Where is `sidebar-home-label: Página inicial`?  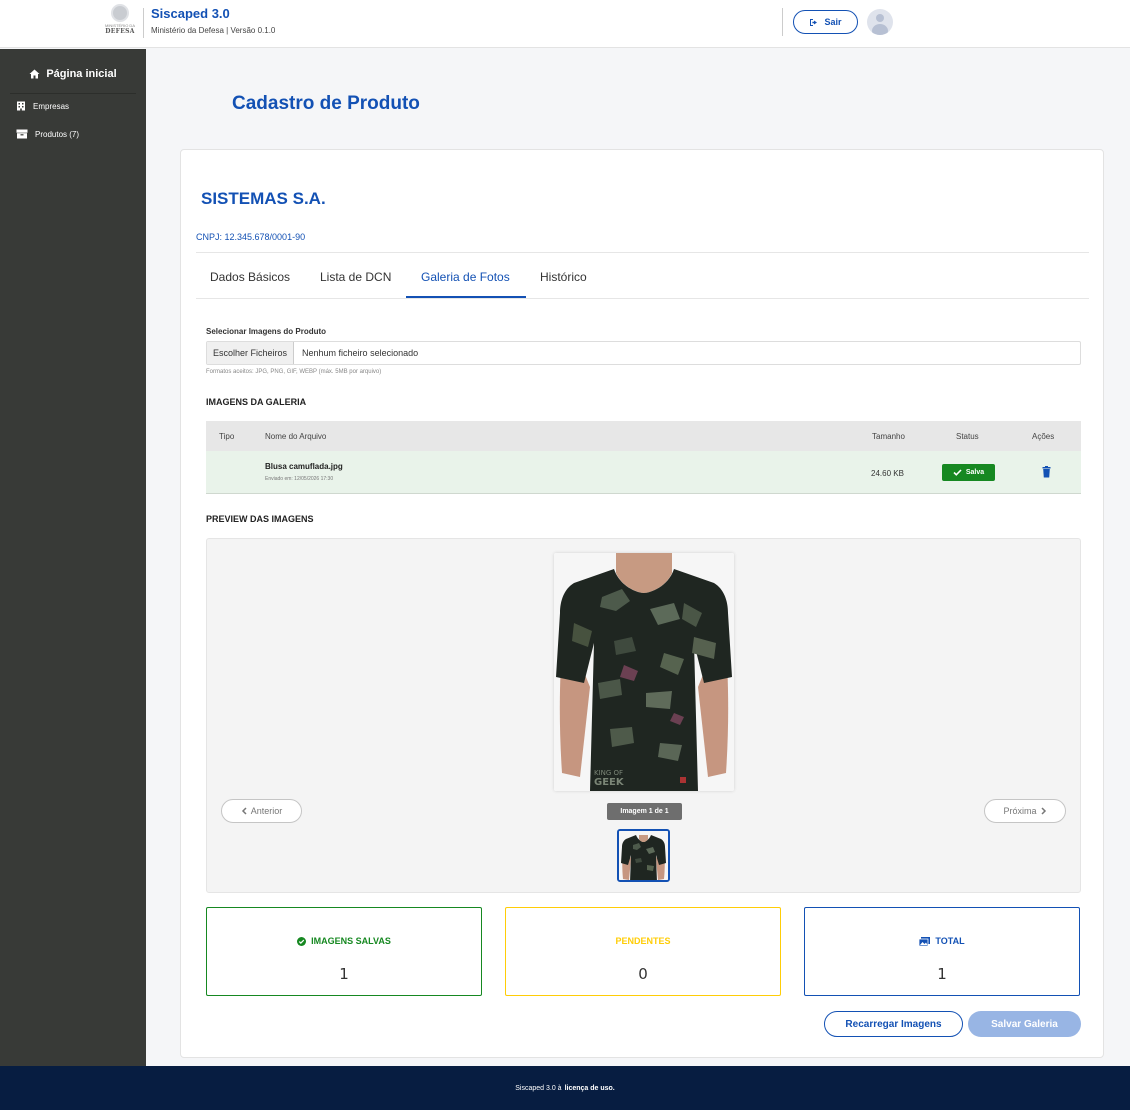 sidebar-home-label: Página inicial is located at coordinates (81, 74).